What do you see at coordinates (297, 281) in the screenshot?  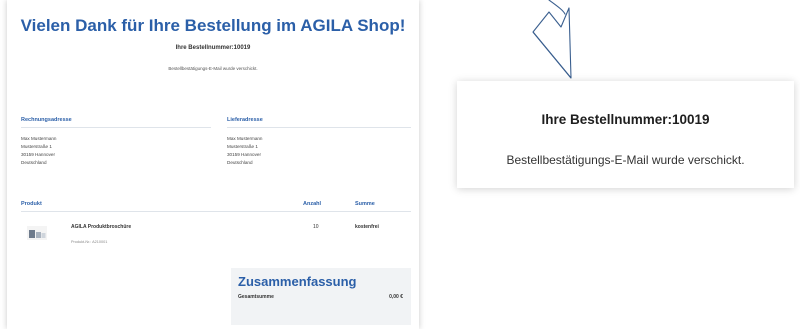 I see `summary-title: Zusammenfassung` at bounding box center [297, 281].